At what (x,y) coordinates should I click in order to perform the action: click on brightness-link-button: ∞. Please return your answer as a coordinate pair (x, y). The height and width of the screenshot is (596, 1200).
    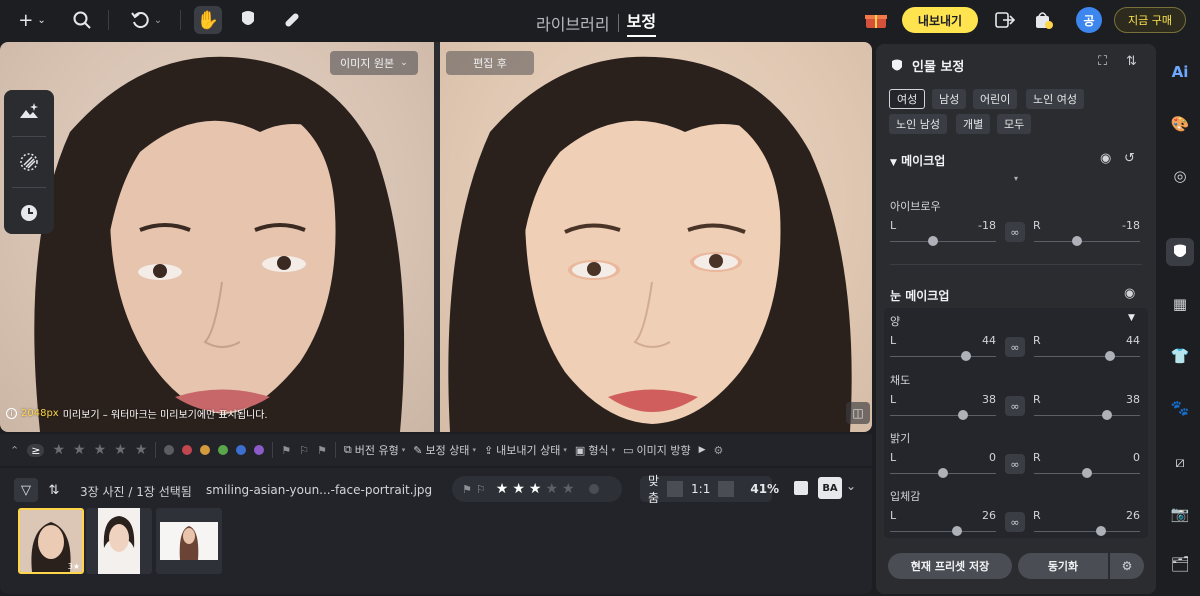
    Looking at the image, I should click on (1015, 464).